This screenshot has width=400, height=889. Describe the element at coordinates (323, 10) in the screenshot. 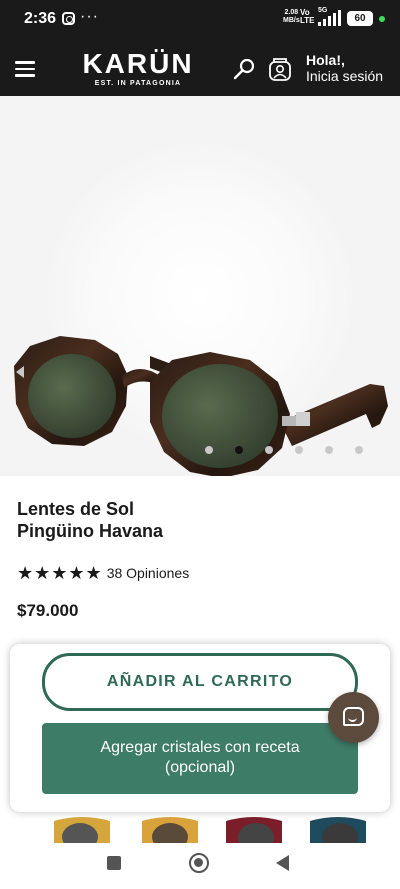

I see `network-type: 5G` at that location.